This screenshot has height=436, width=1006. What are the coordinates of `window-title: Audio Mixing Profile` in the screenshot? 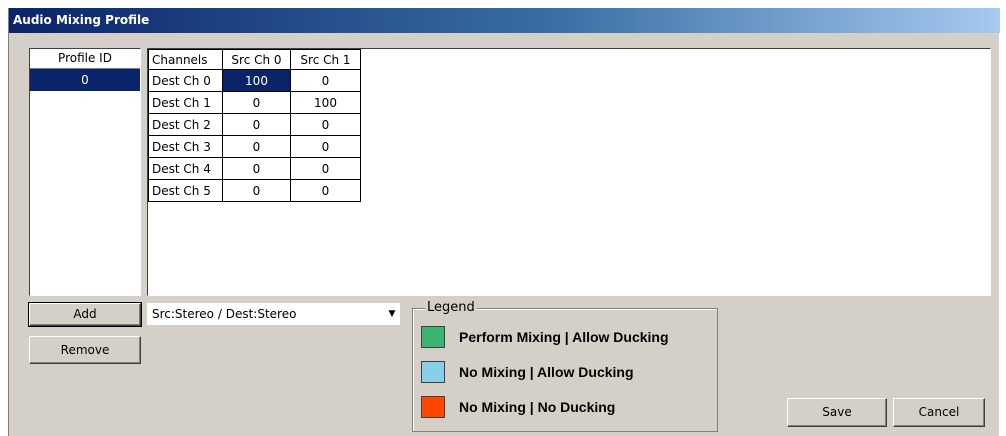 It's located at (504, 20).